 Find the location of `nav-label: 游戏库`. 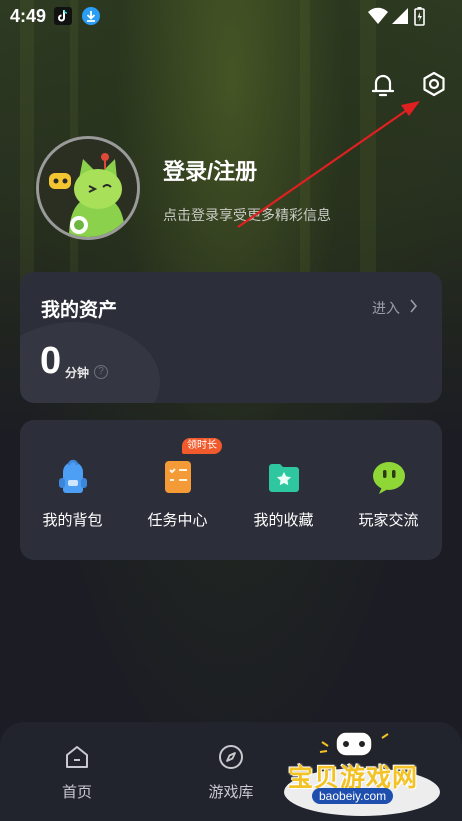

nav-label: 游戏库 is located at coordinates (231, 792).